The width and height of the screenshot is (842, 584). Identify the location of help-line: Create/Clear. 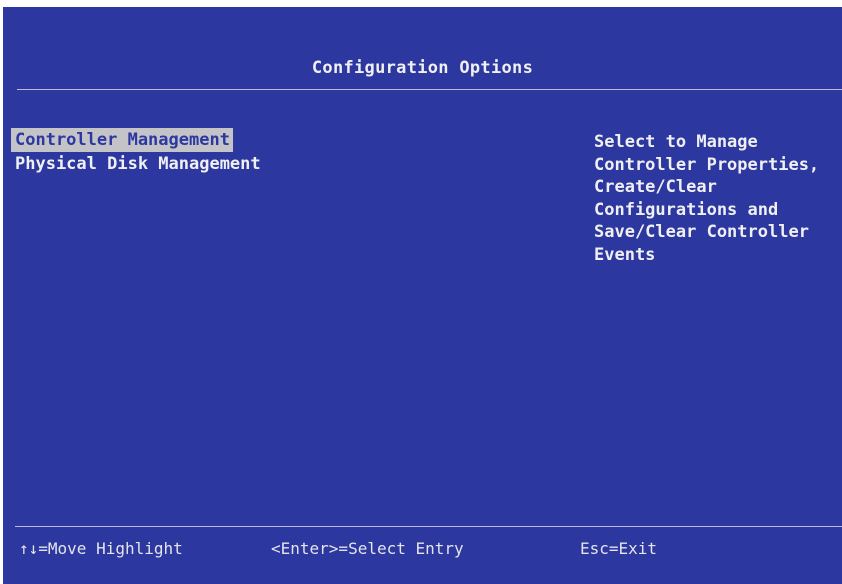
(655, 187).